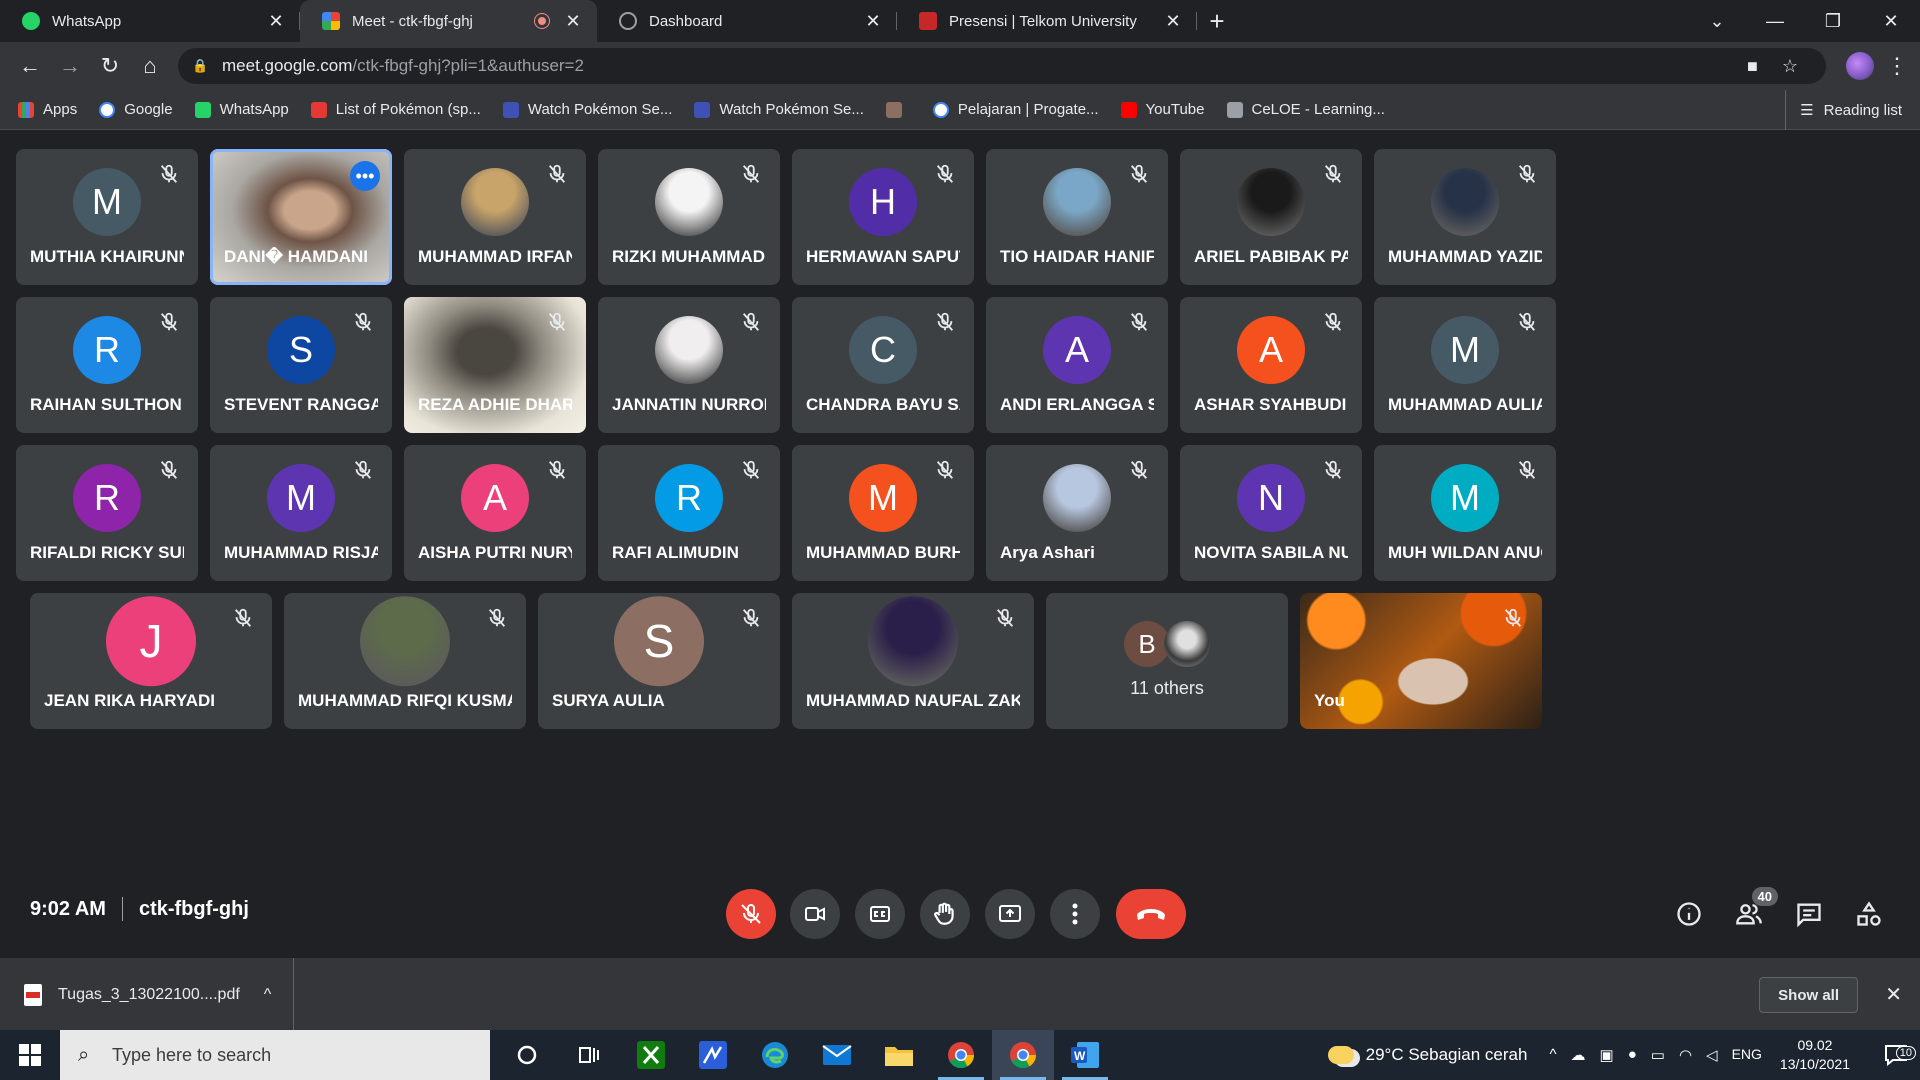 Image resolution: width=1920 pixels, height=1080 pixels. Describe the element at coordinates (30, 1055) in the screenshot. I see `start-button` at that location.